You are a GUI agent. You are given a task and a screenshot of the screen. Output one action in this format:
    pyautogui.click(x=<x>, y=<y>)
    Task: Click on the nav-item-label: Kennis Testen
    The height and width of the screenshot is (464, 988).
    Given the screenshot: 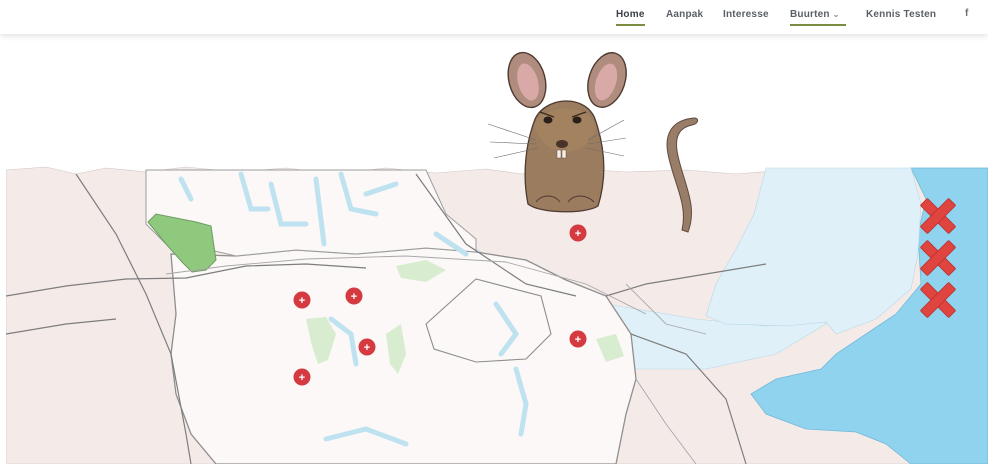 What is the action you would take?
    pyautogui.click(x=901, y=14)
    